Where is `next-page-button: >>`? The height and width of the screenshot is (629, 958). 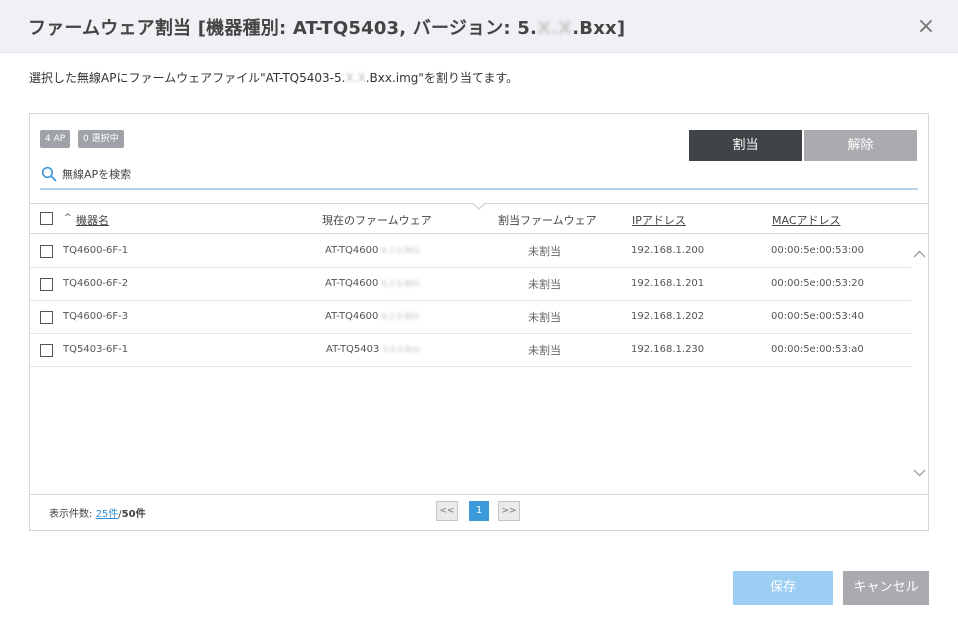
next-page-button: >> is located at coordinates (509, 511).